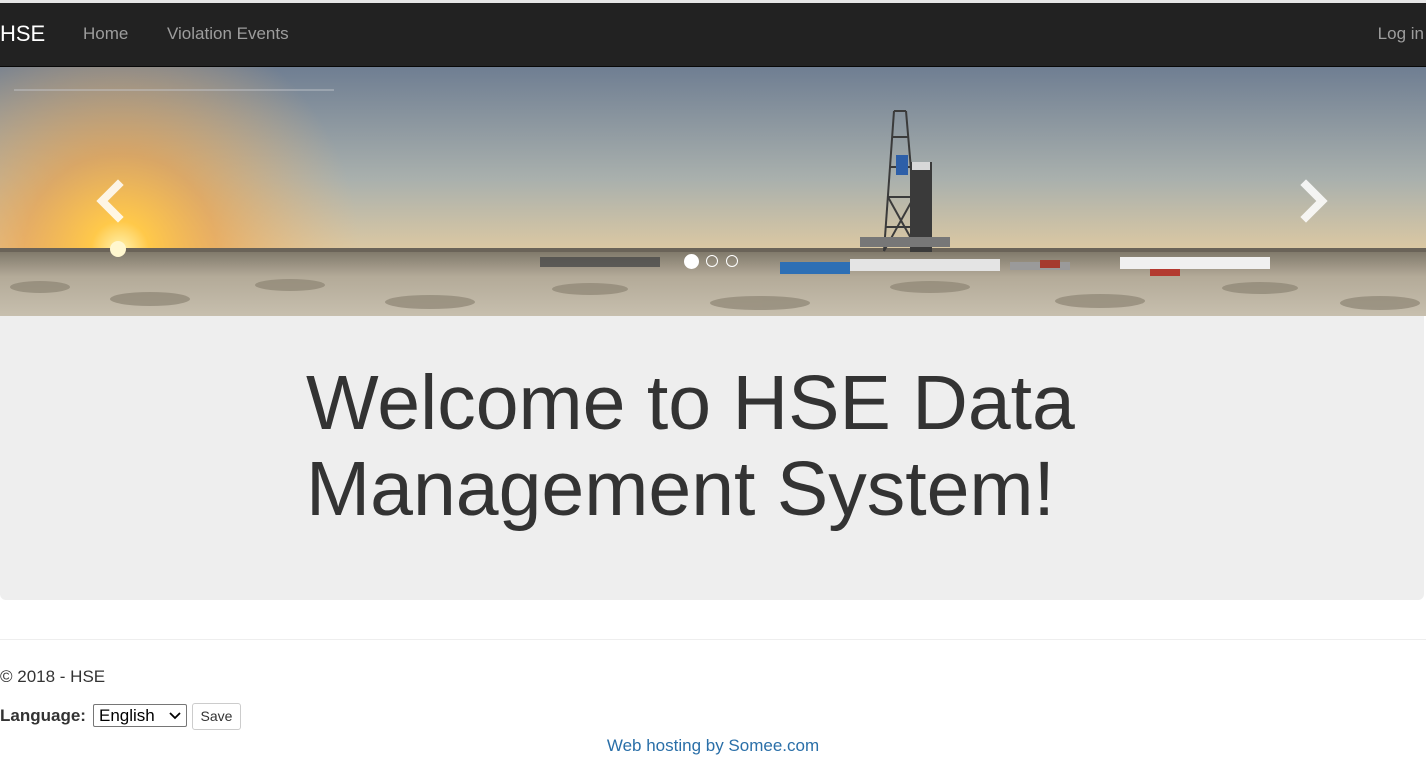 The image size is (1426, 774). Describe the element at coordinates (43, 715) in the screenshot. I see `language-label: Language:` at that location.